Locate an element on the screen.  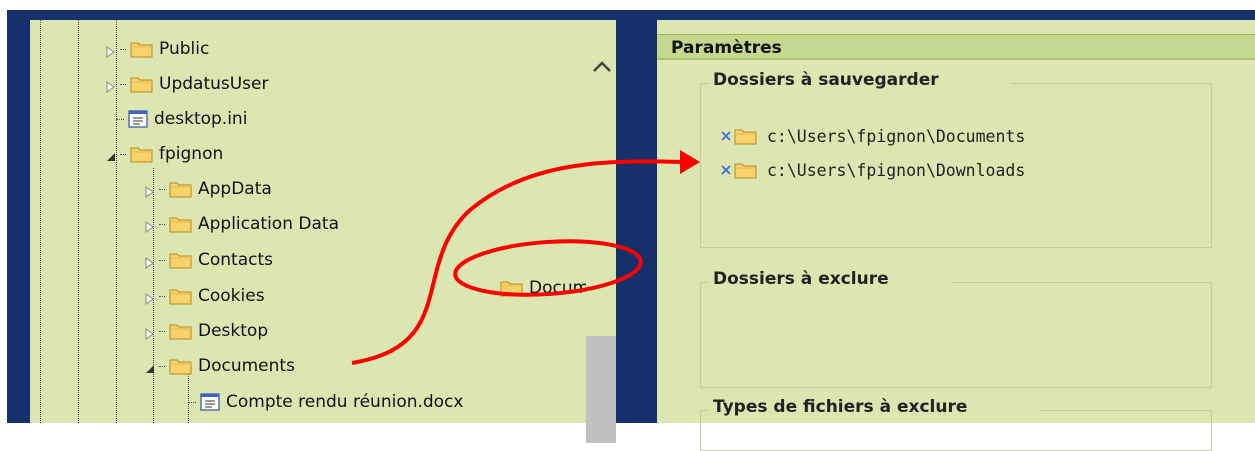
tree-node-label: Documents is located at coordinates (246, 366).